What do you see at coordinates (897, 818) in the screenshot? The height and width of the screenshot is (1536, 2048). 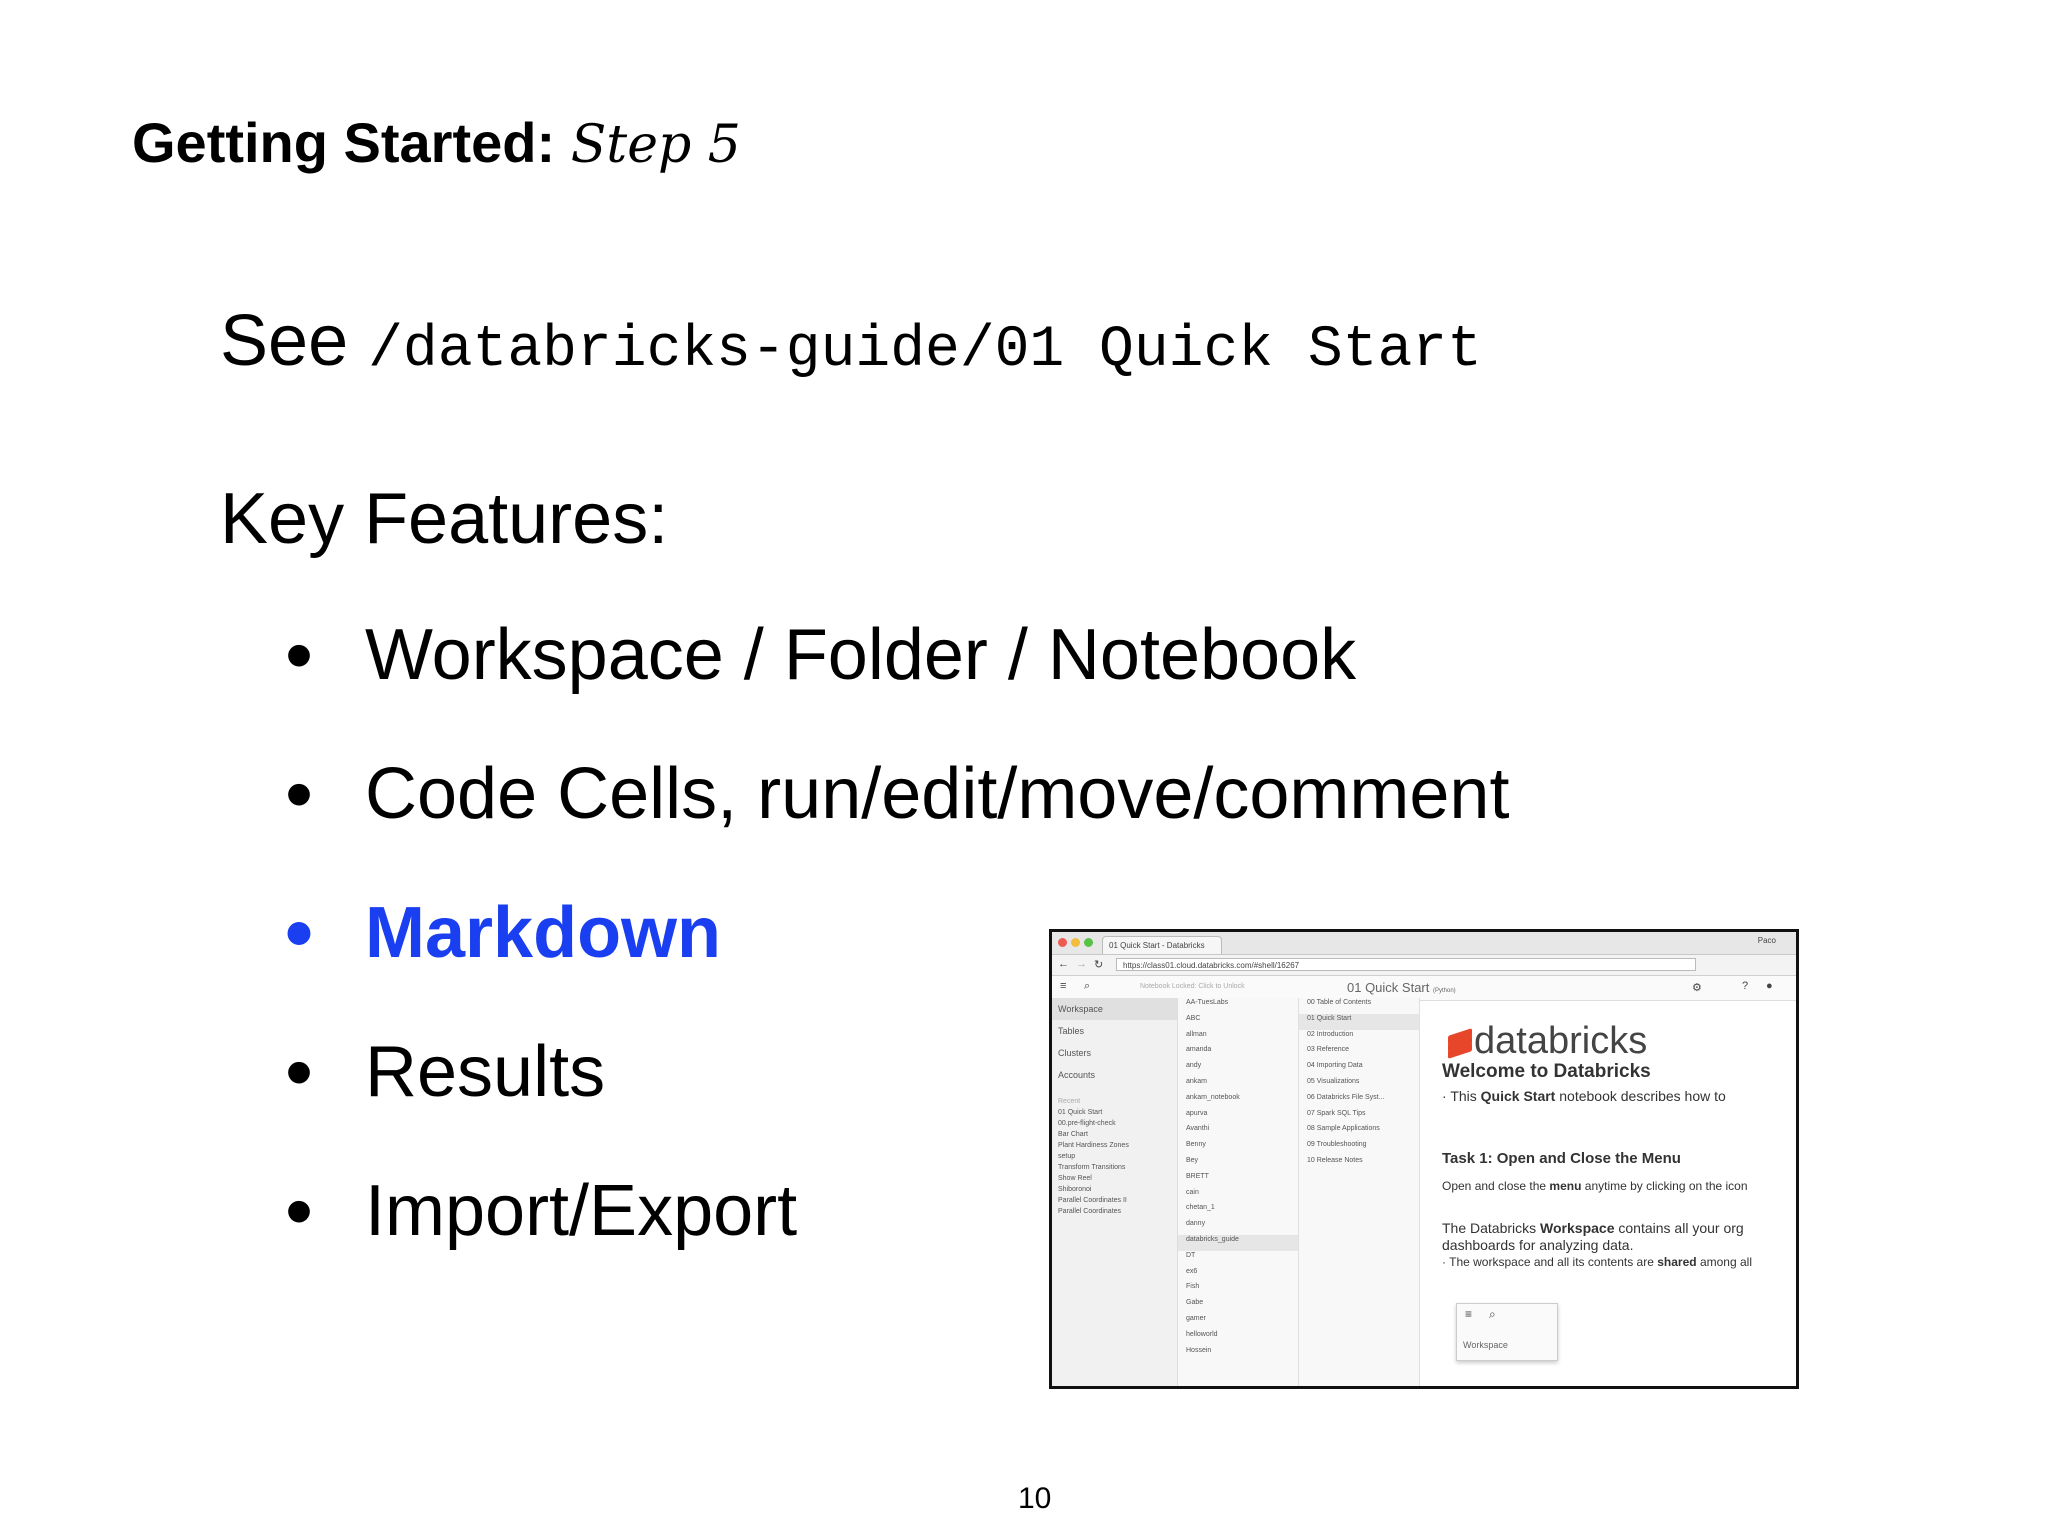 I see `feature-item: Code Cells, run/edit/move/comment` at bounding box center [897, 818].